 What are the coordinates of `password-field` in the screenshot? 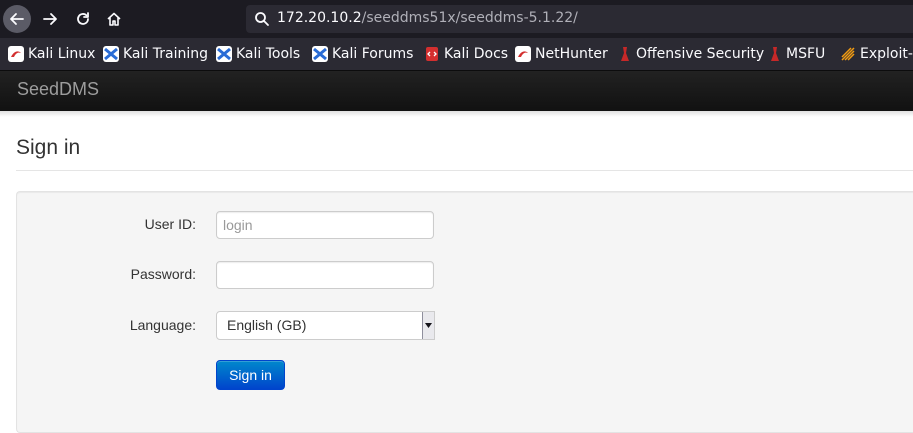 It's located at (325, 275).